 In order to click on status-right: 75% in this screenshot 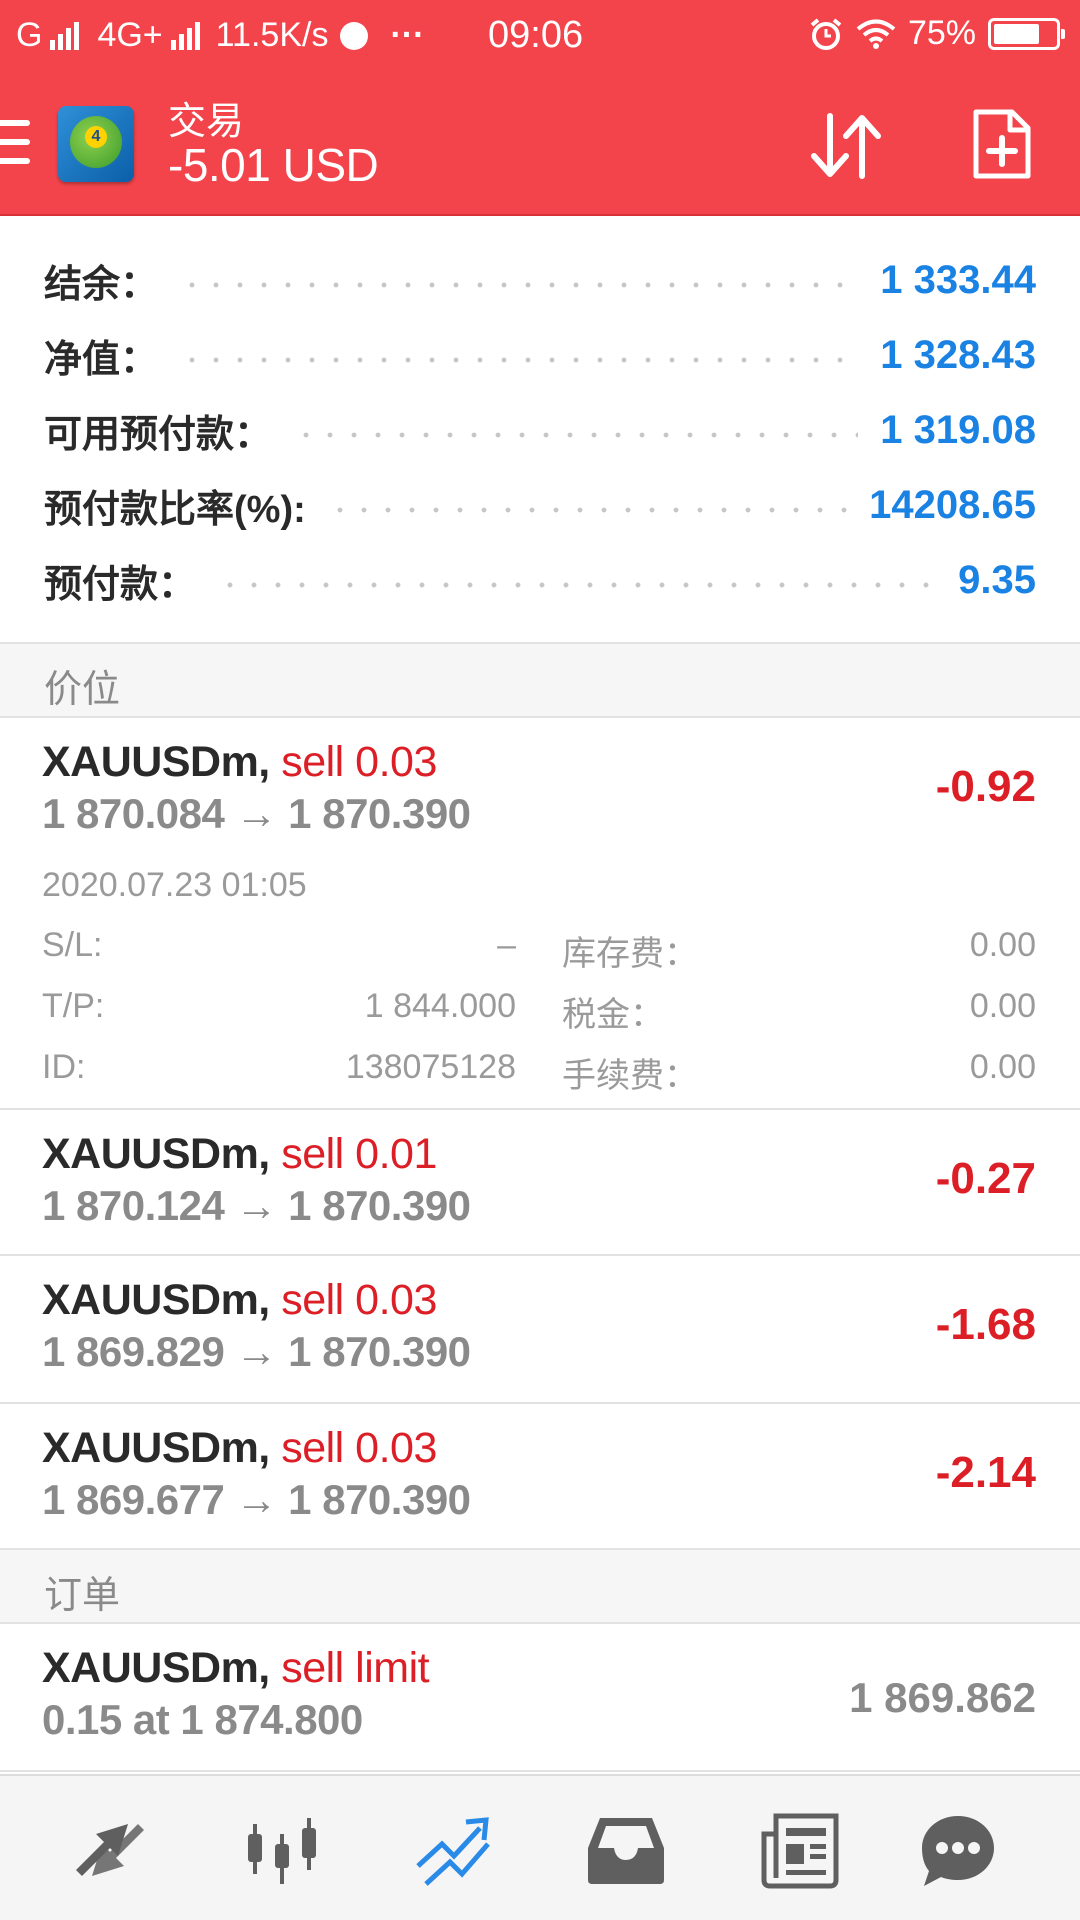, I will do `click(936, 33)`.